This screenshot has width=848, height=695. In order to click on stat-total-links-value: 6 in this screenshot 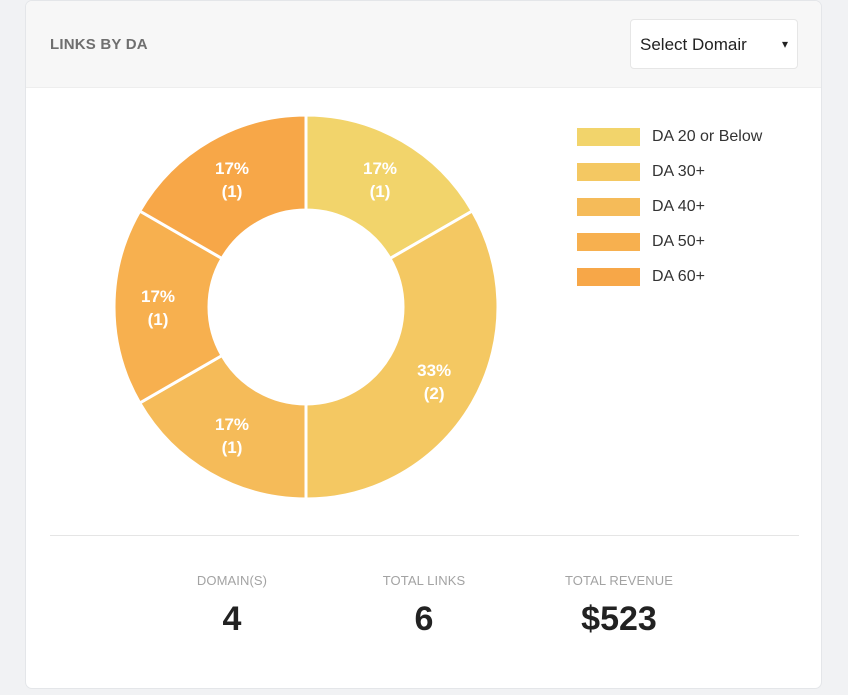, I will do `click(424, 619)`.